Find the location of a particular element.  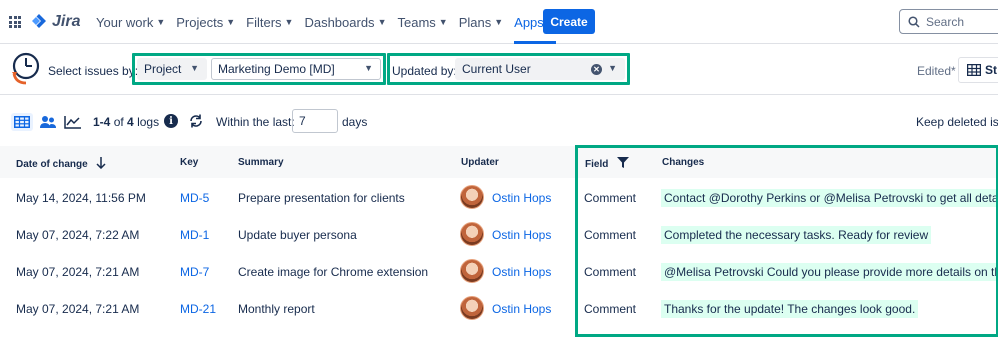

create-button: Create is located at coordinates (569, 21).